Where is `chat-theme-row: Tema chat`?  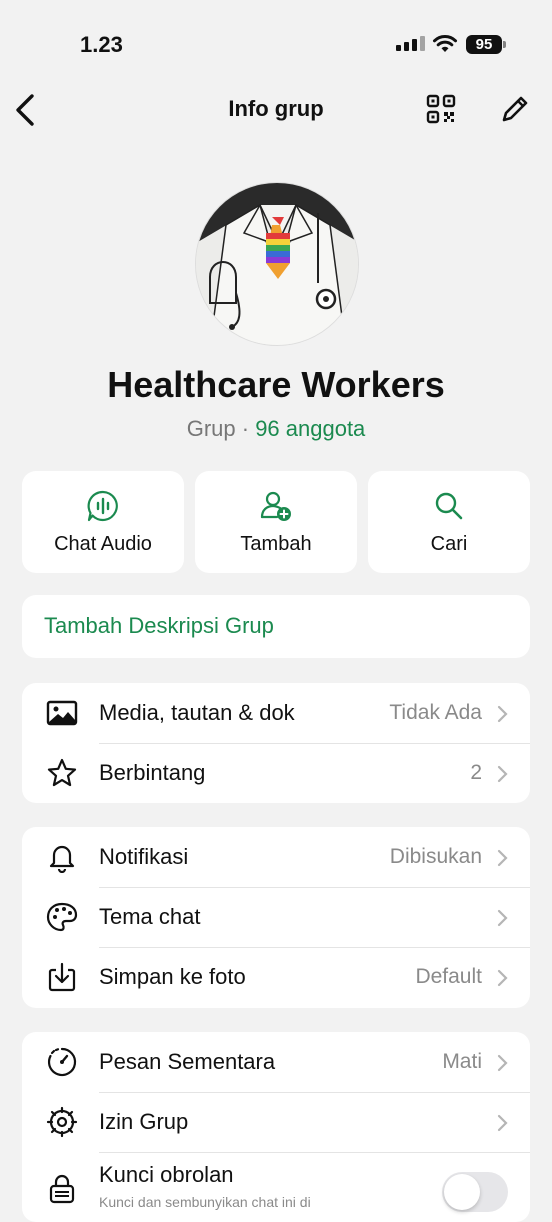 chat-theme-row: Tema chat is located at coordinates (276, 917).